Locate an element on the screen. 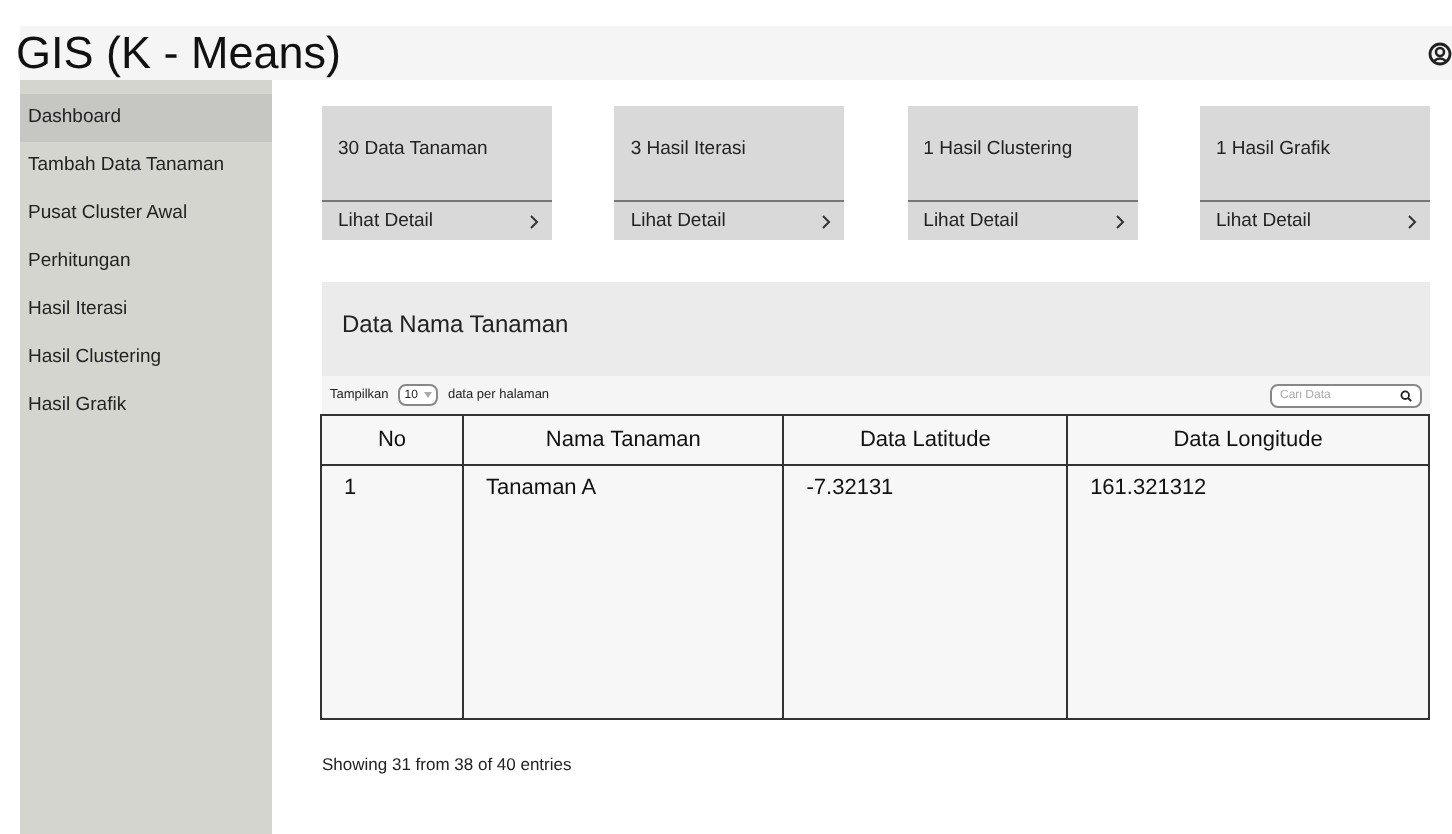  sidebar-item: Perhitungan is located at coordinates (146, 262).